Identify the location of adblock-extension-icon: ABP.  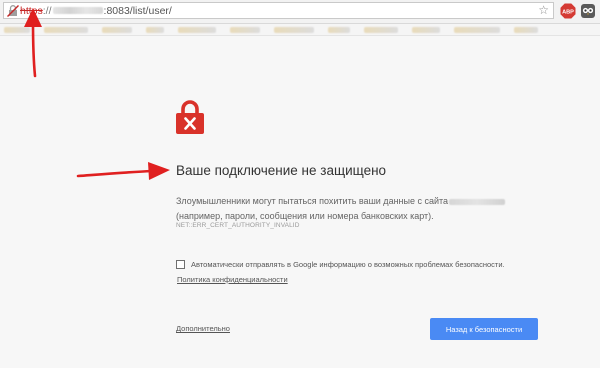
(568, 11).